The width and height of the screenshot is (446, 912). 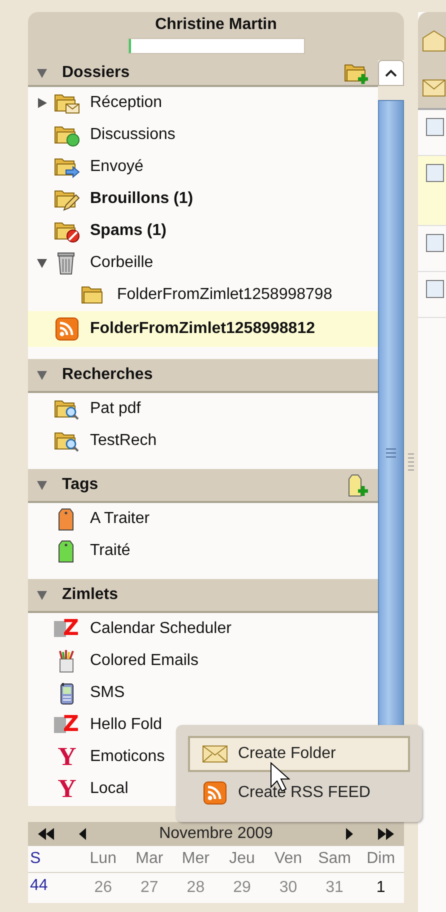 What do you see at coordinates (381, 859) in the screenshot?
I see `weekday-header: Dim` at bounding box center [381, 859].